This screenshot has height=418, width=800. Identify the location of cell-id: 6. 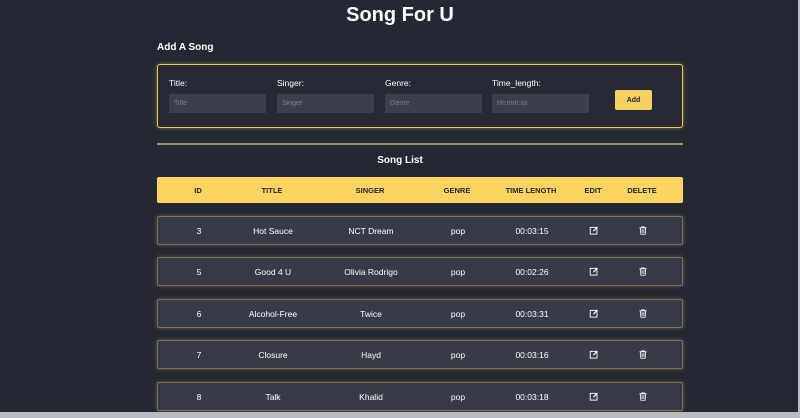
(199, 313).